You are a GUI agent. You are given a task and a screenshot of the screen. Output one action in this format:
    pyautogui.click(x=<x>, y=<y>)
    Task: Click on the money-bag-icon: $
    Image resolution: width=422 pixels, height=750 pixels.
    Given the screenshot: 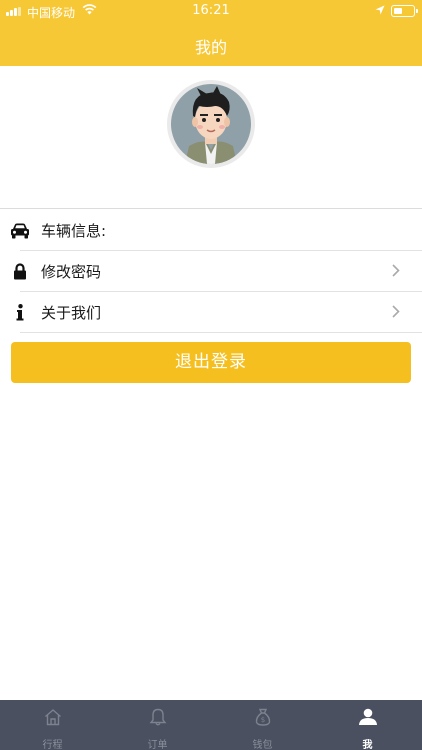 What is the action you would take?
    pyautogui.click(x=262, y=717)
    